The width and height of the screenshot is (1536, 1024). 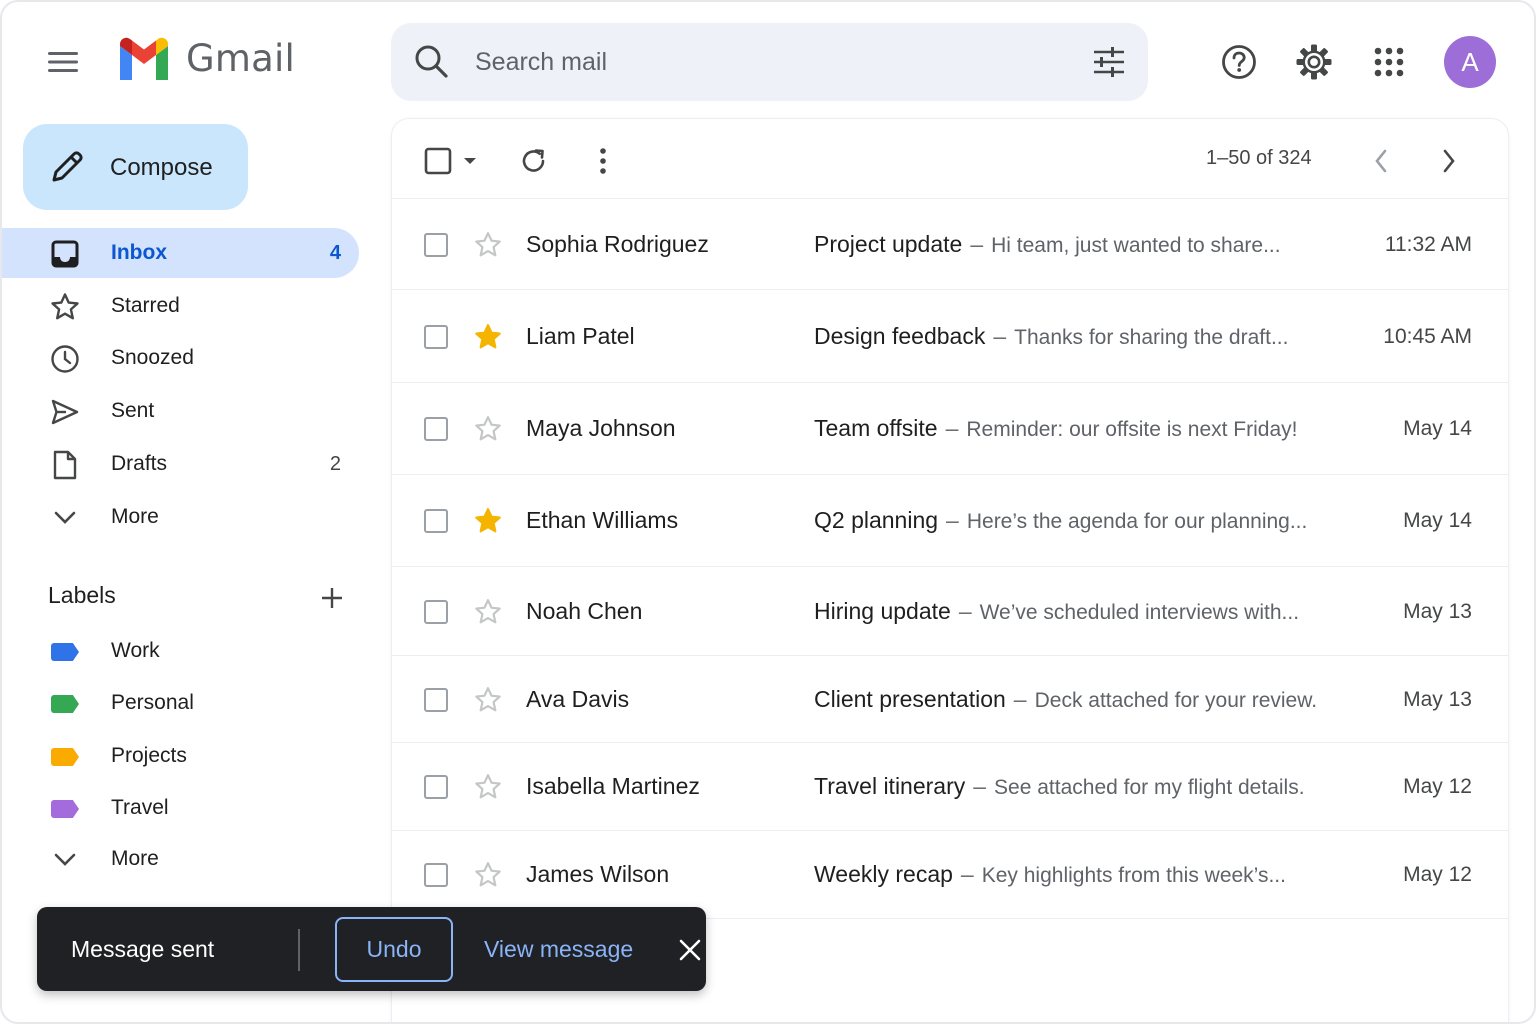 I want to click on undo-button: Undo, so click(x=394, y=949).